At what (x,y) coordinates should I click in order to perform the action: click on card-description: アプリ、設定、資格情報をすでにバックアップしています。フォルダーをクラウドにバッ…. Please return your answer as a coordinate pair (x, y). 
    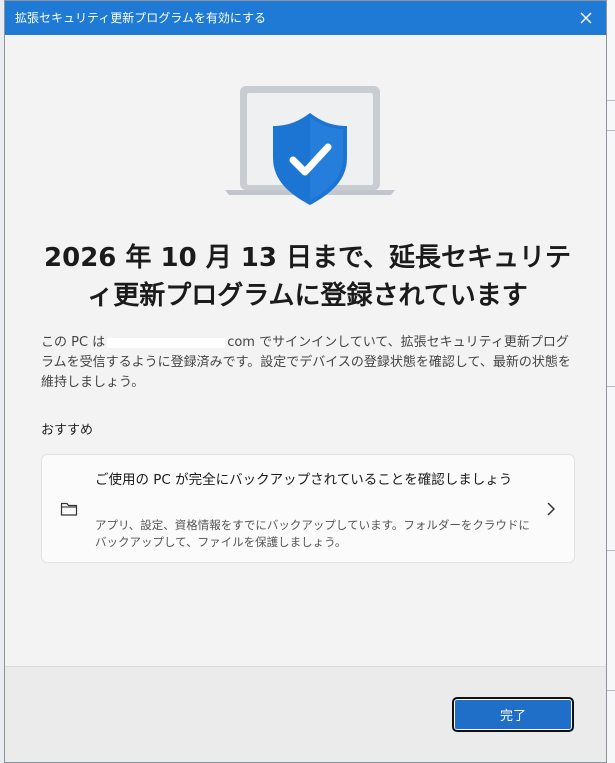
    Looking at the image, I should click on (312, 533).